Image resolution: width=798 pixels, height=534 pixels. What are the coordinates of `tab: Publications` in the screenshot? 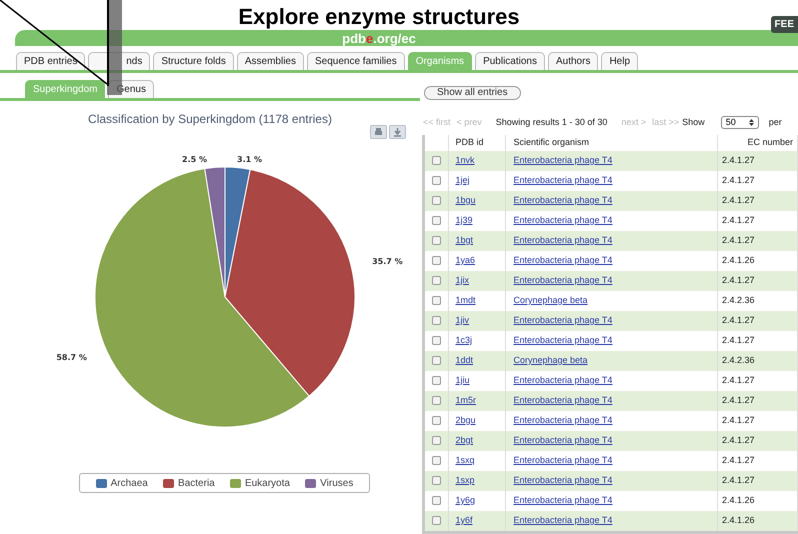 It's located at (510, 61).